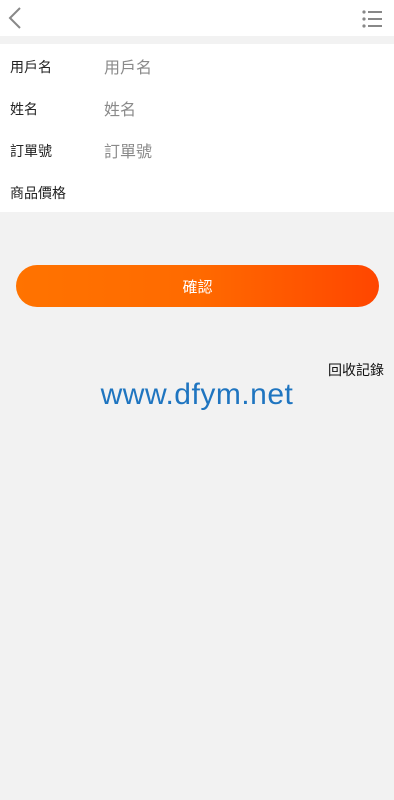 This screenshot has height=800, width=394. What do you see at coordinates (239, 151) in the screenshot?
I see `order-number-input` at bounding box center [239, 151].